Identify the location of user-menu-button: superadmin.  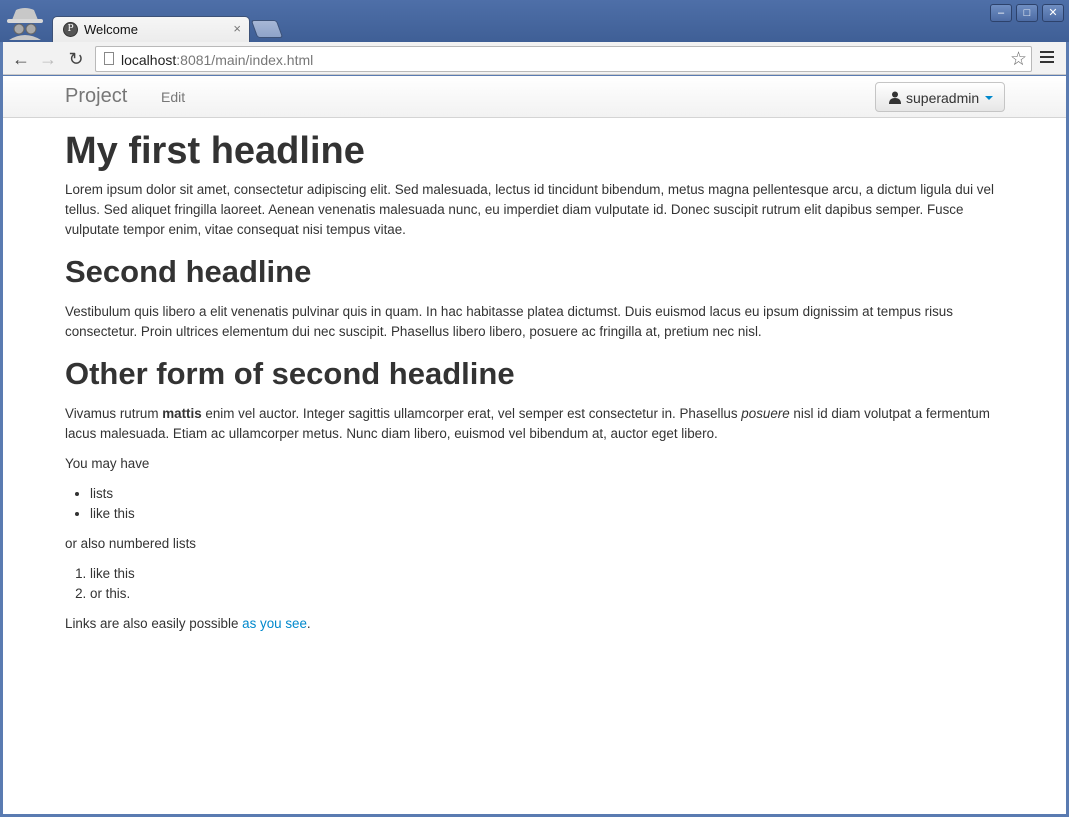
(940, 97).